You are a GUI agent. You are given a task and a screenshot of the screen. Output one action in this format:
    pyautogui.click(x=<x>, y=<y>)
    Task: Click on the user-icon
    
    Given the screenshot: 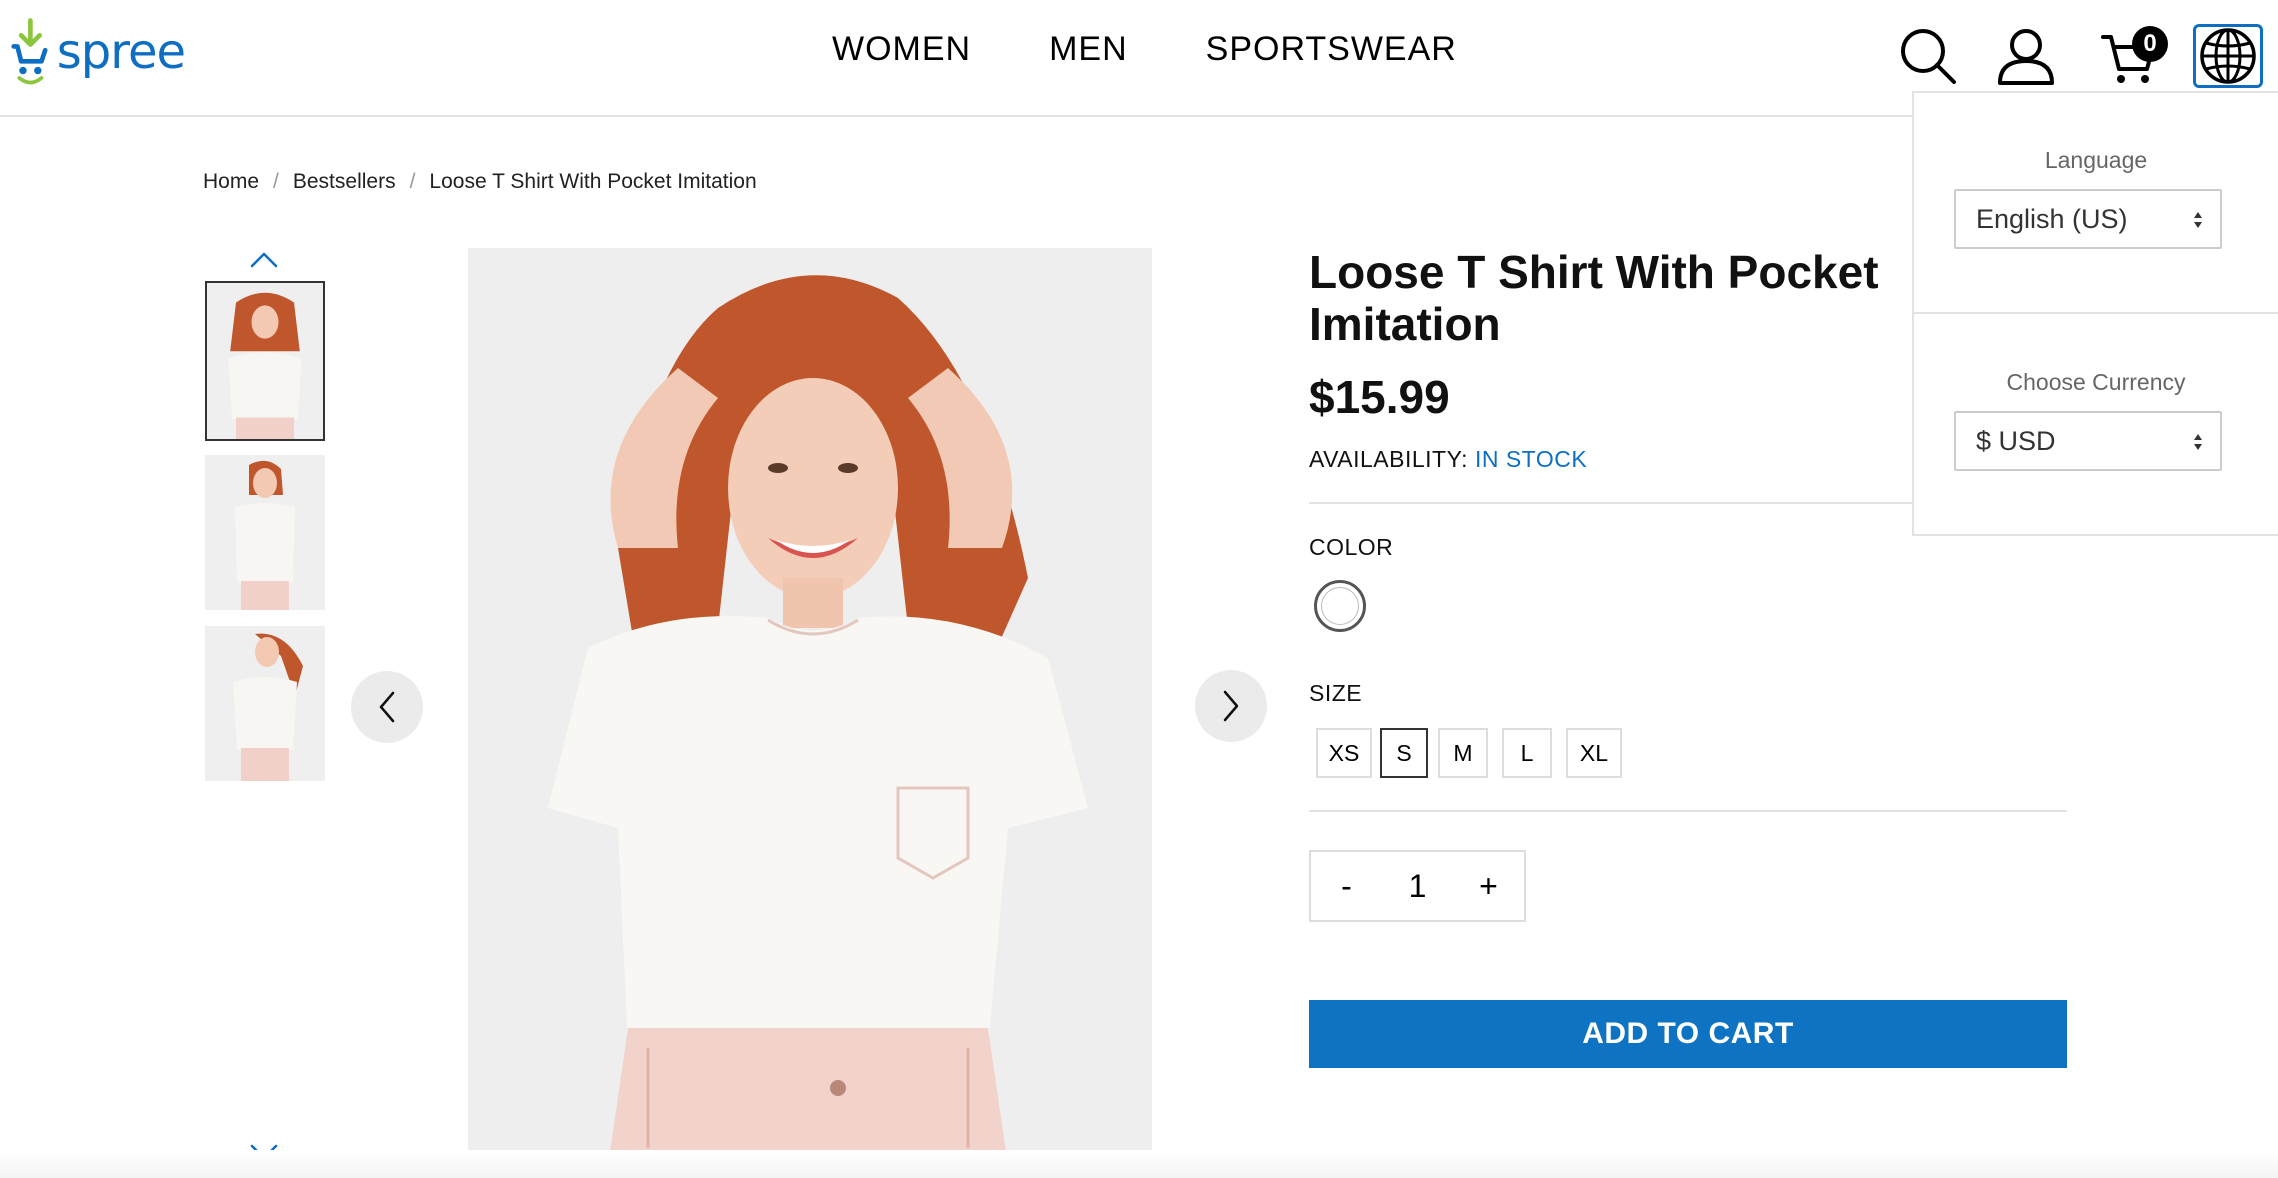 What is the action you would take?
    pyautogui.click(x=2026, y=57)
    